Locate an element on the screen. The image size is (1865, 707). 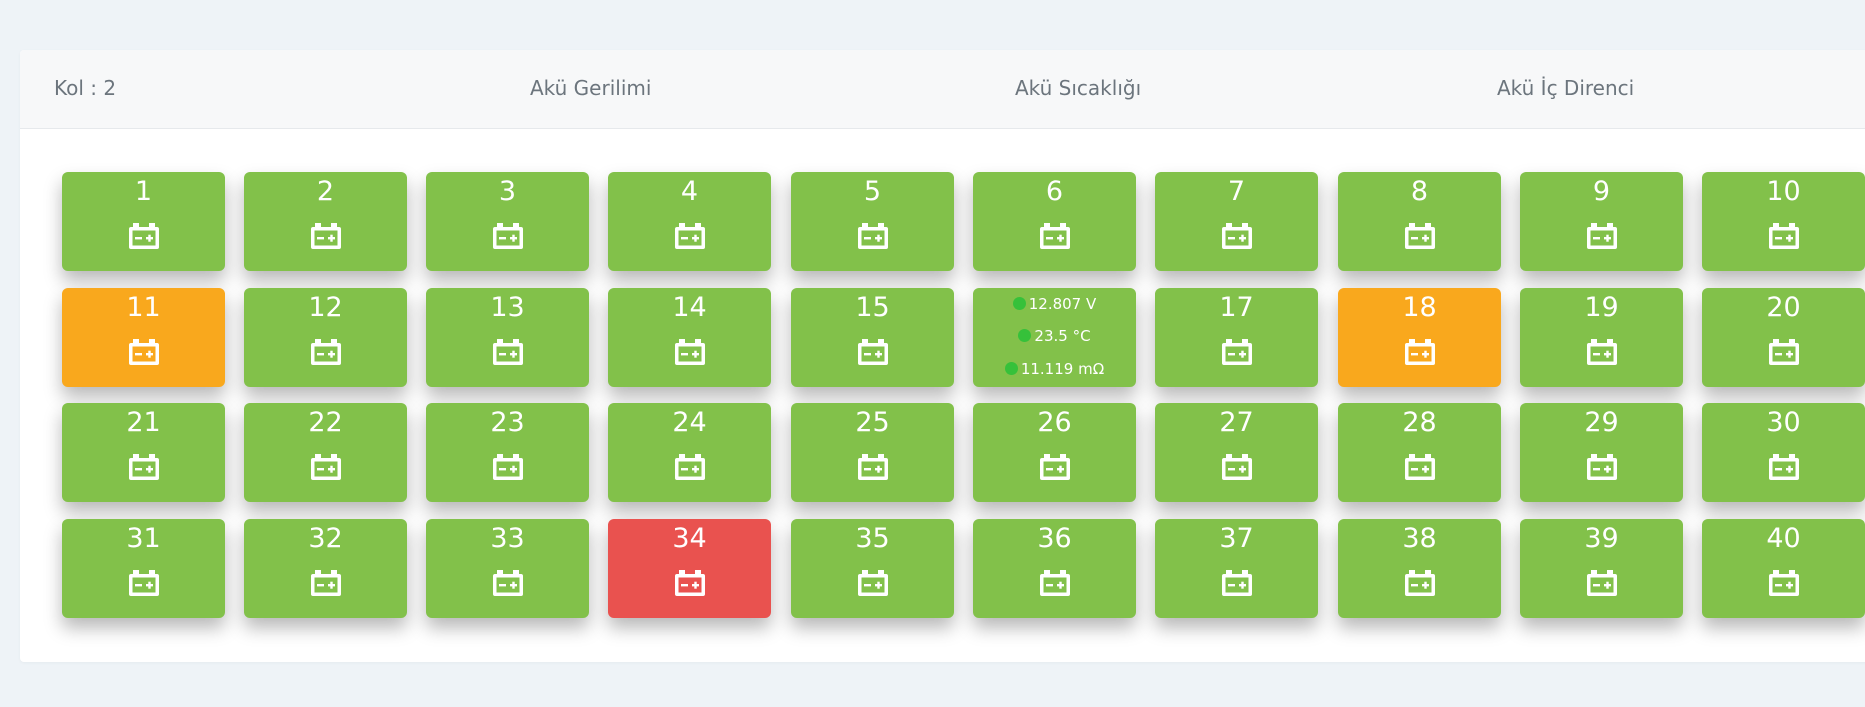
battery-cell: 33 is located at coordinates (507, 568).